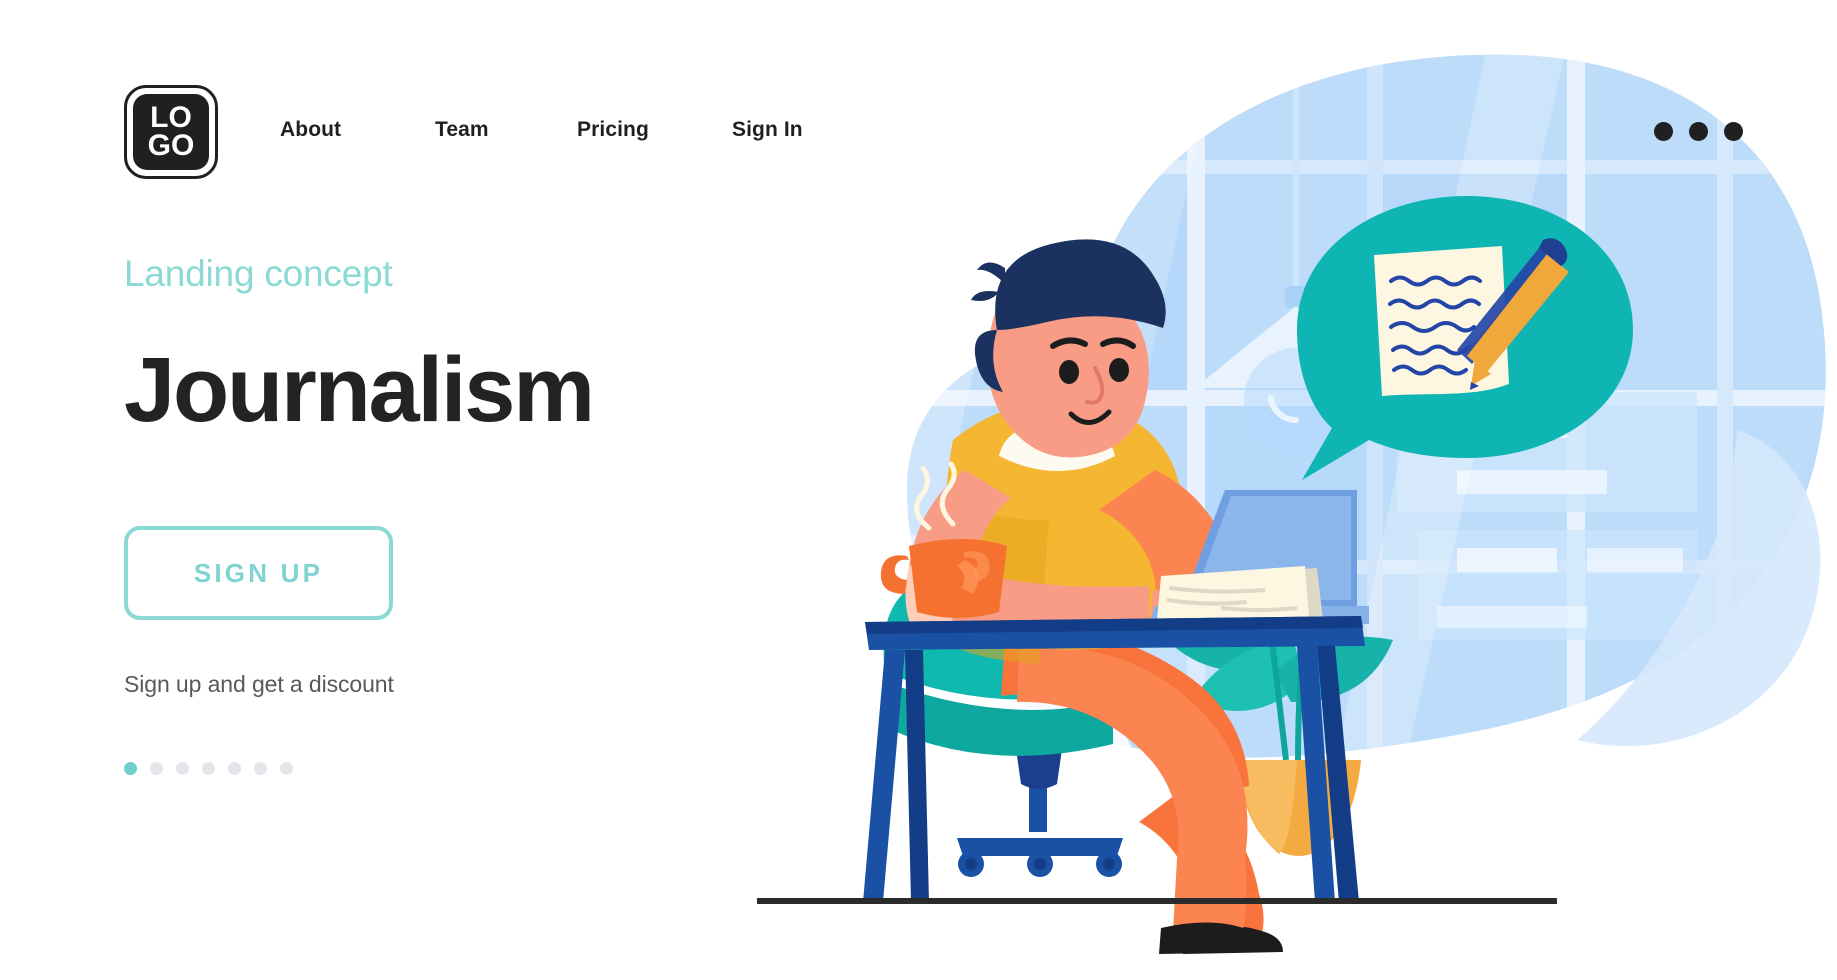 The image size is (1837, 980). I want to click on kebab-menu-icon, so click(1698, 131).